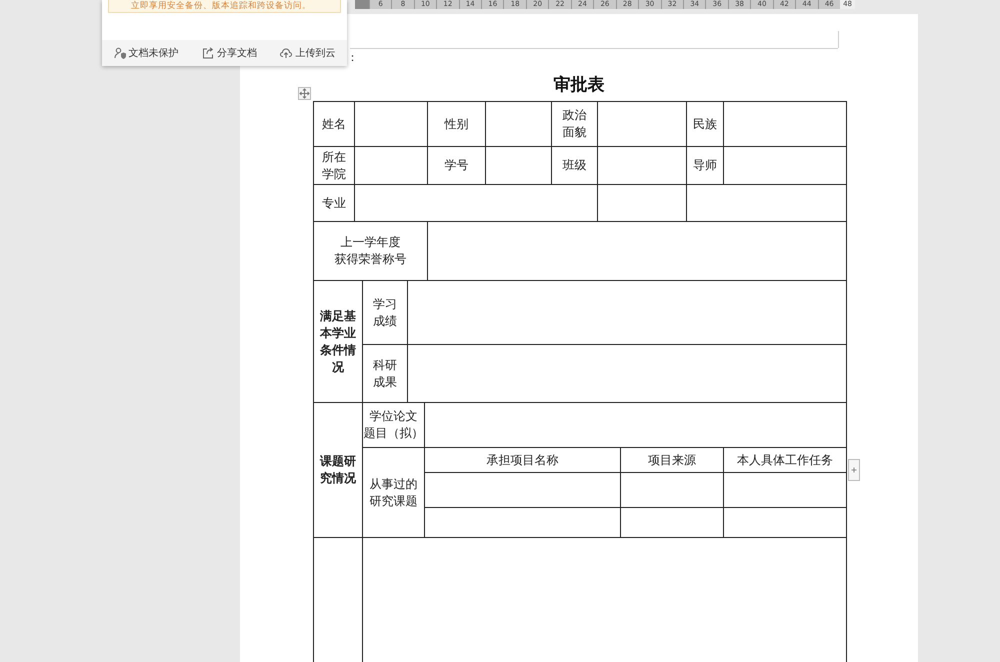 This screenshot has width=1000, height=662. What do you see at coordinates (854, 470) in the screenshot?
I see `add-column-icon` at bounding box center [854, 470].